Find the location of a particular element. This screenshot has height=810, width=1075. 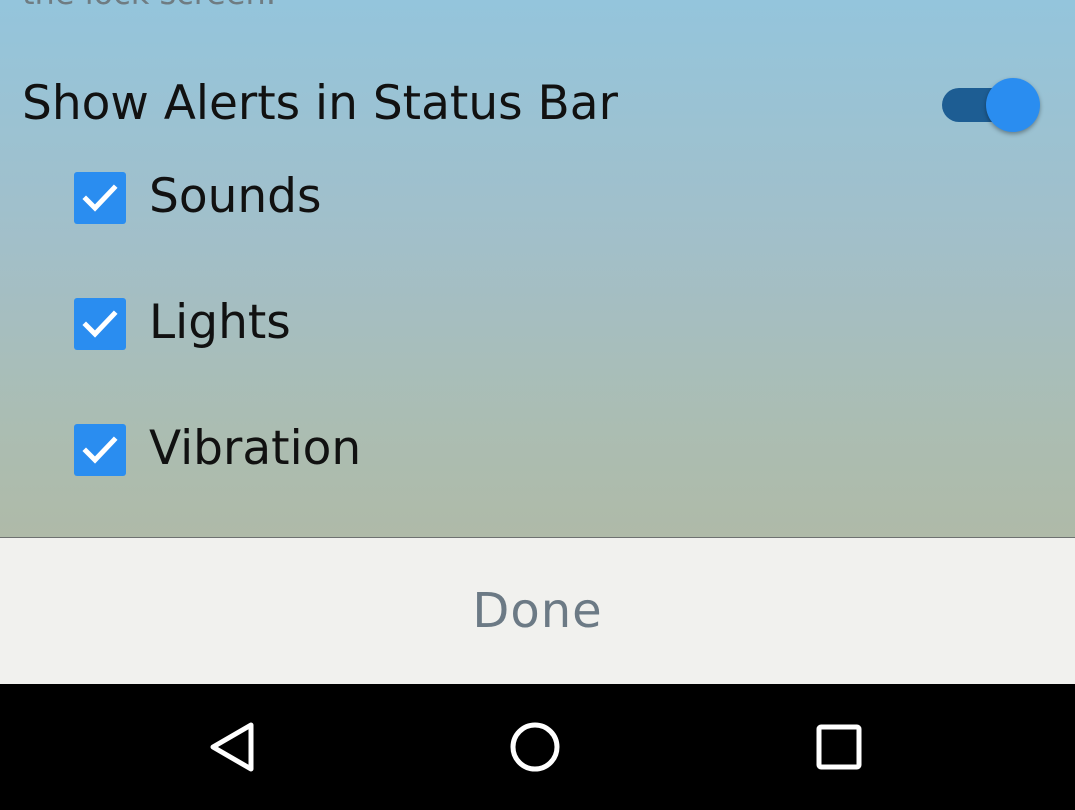

recent-apps-button is located at coordinates (839, 747).